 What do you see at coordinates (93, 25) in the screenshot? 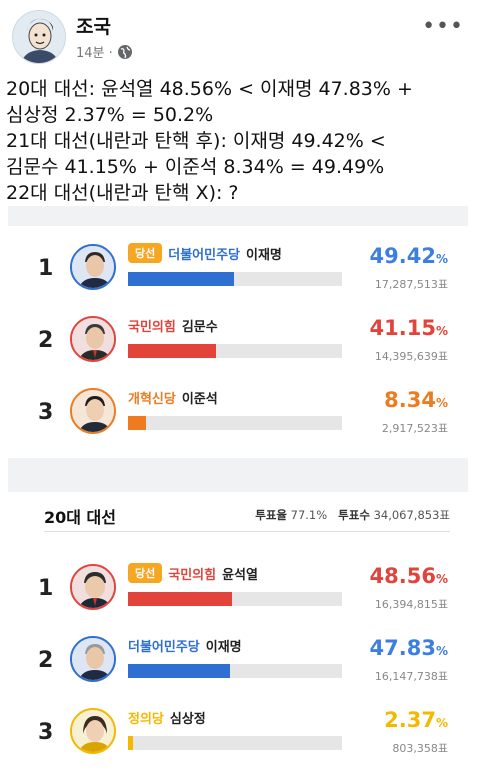
I see `author-name: 조국` at bounding box center [93, 25].